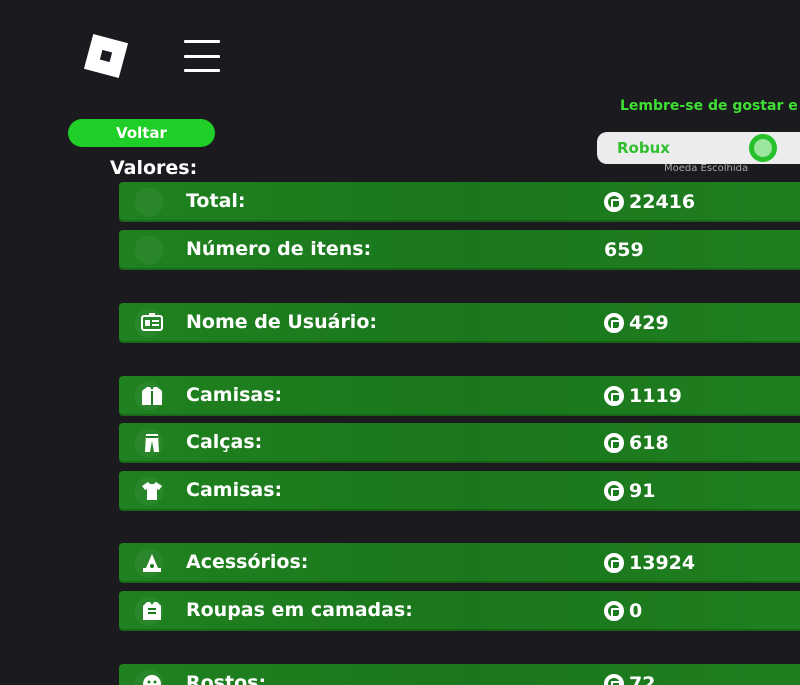 Image resolution: width=800 pixels, height=685 pixels. I want to click on row-label: Total:, so click(216, 201).